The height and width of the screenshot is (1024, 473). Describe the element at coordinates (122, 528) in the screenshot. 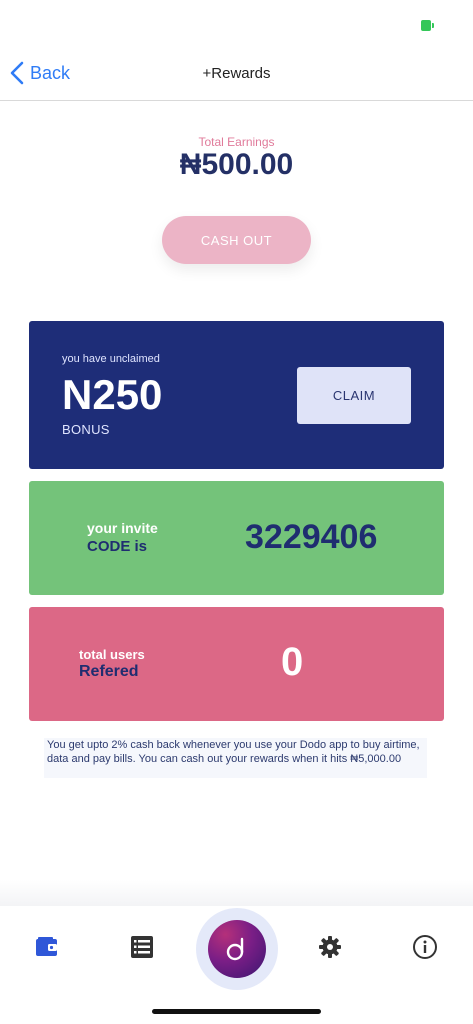

I see `invite-label-line1: your invite` at that location.